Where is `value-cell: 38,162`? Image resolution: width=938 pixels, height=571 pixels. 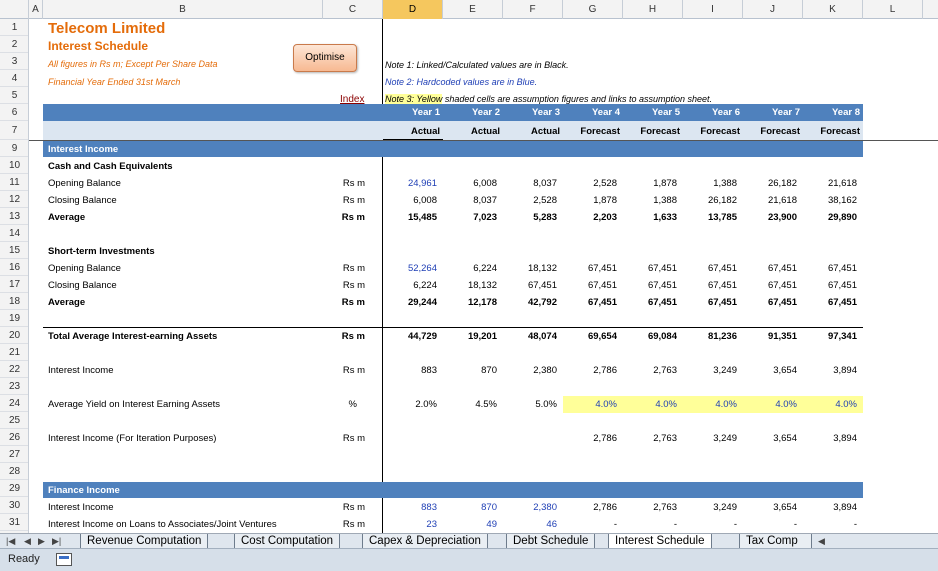 value-cell: 38,162 is located at coordinates (830, 200).